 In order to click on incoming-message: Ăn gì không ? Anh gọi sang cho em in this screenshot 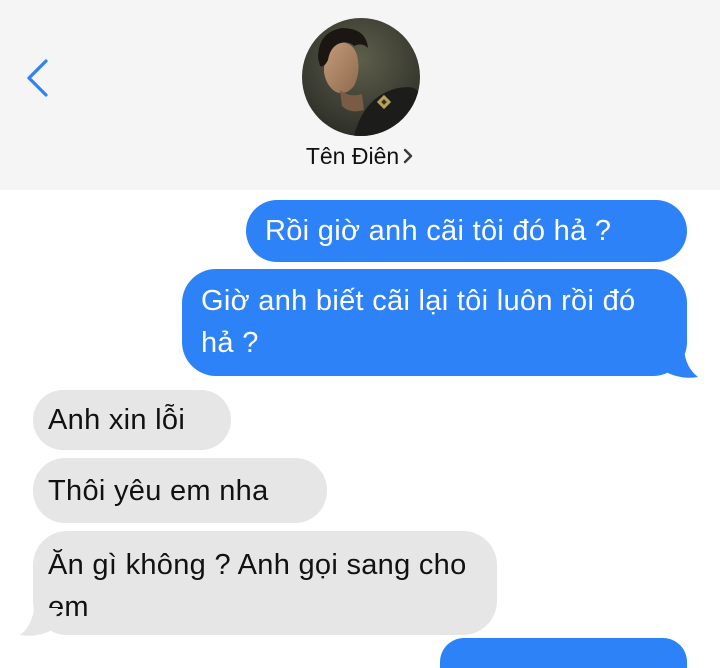, I will do `click(265, 583)`.